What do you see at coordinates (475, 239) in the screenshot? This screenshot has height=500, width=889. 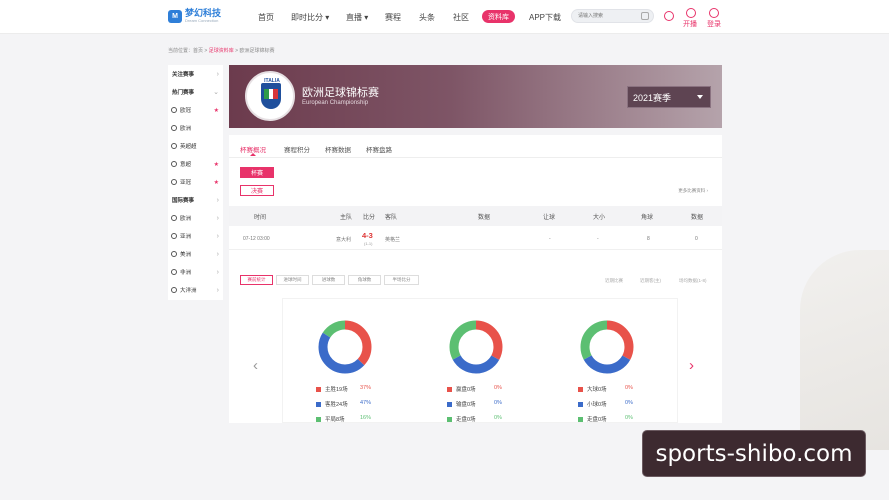 I see `table-row: 07-12 03:00 意大利 4-3 (1-1) 英格兰 - - 8 0` at bounding box center [475, 239].